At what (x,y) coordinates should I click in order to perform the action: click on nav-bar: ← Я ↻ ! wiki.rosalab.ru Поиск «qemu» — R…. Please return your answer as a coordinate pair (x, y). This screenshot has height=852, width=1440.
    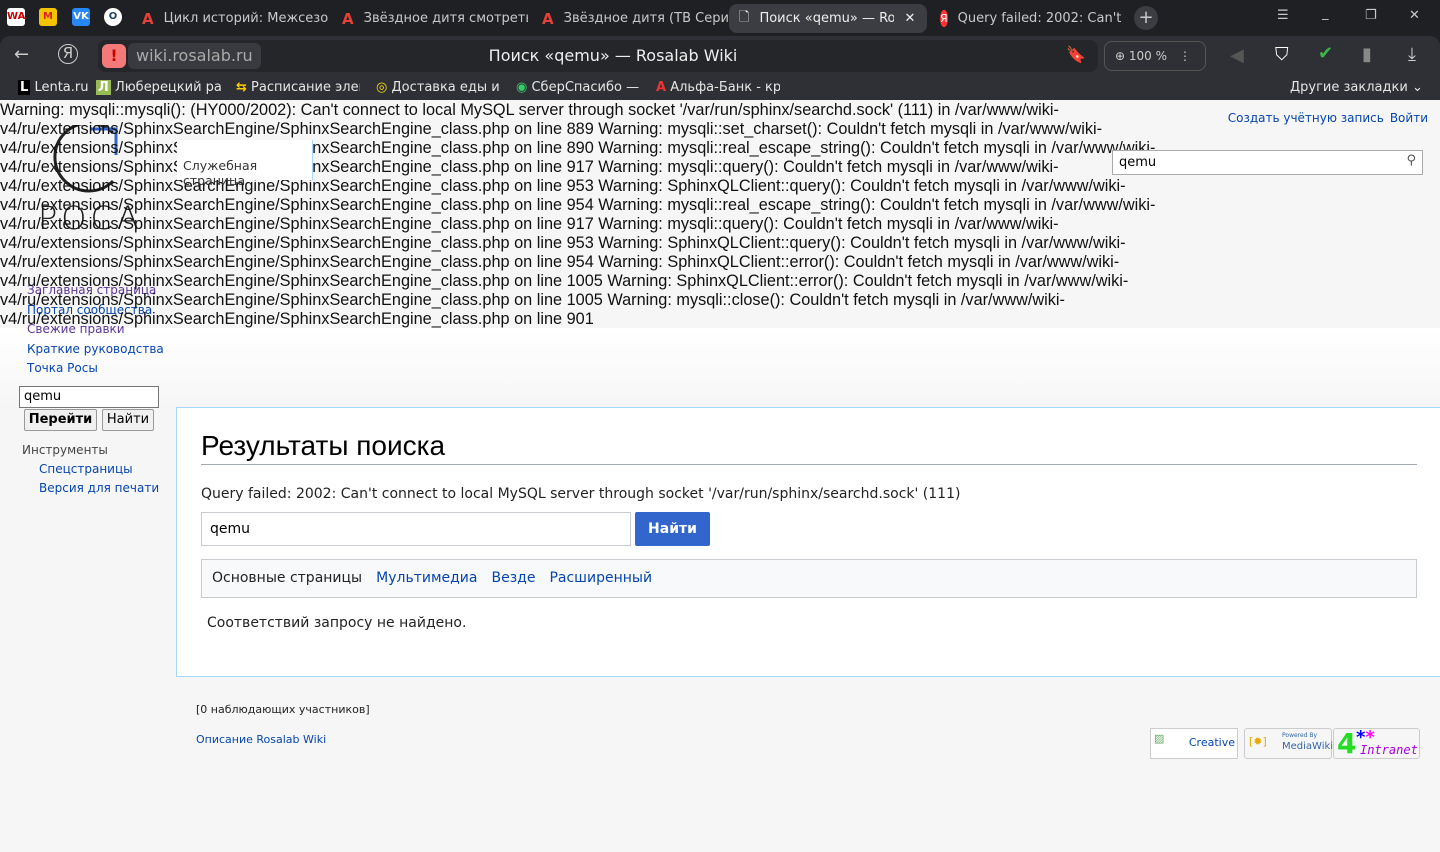
    Looking at the image, I should click on (720, 56).